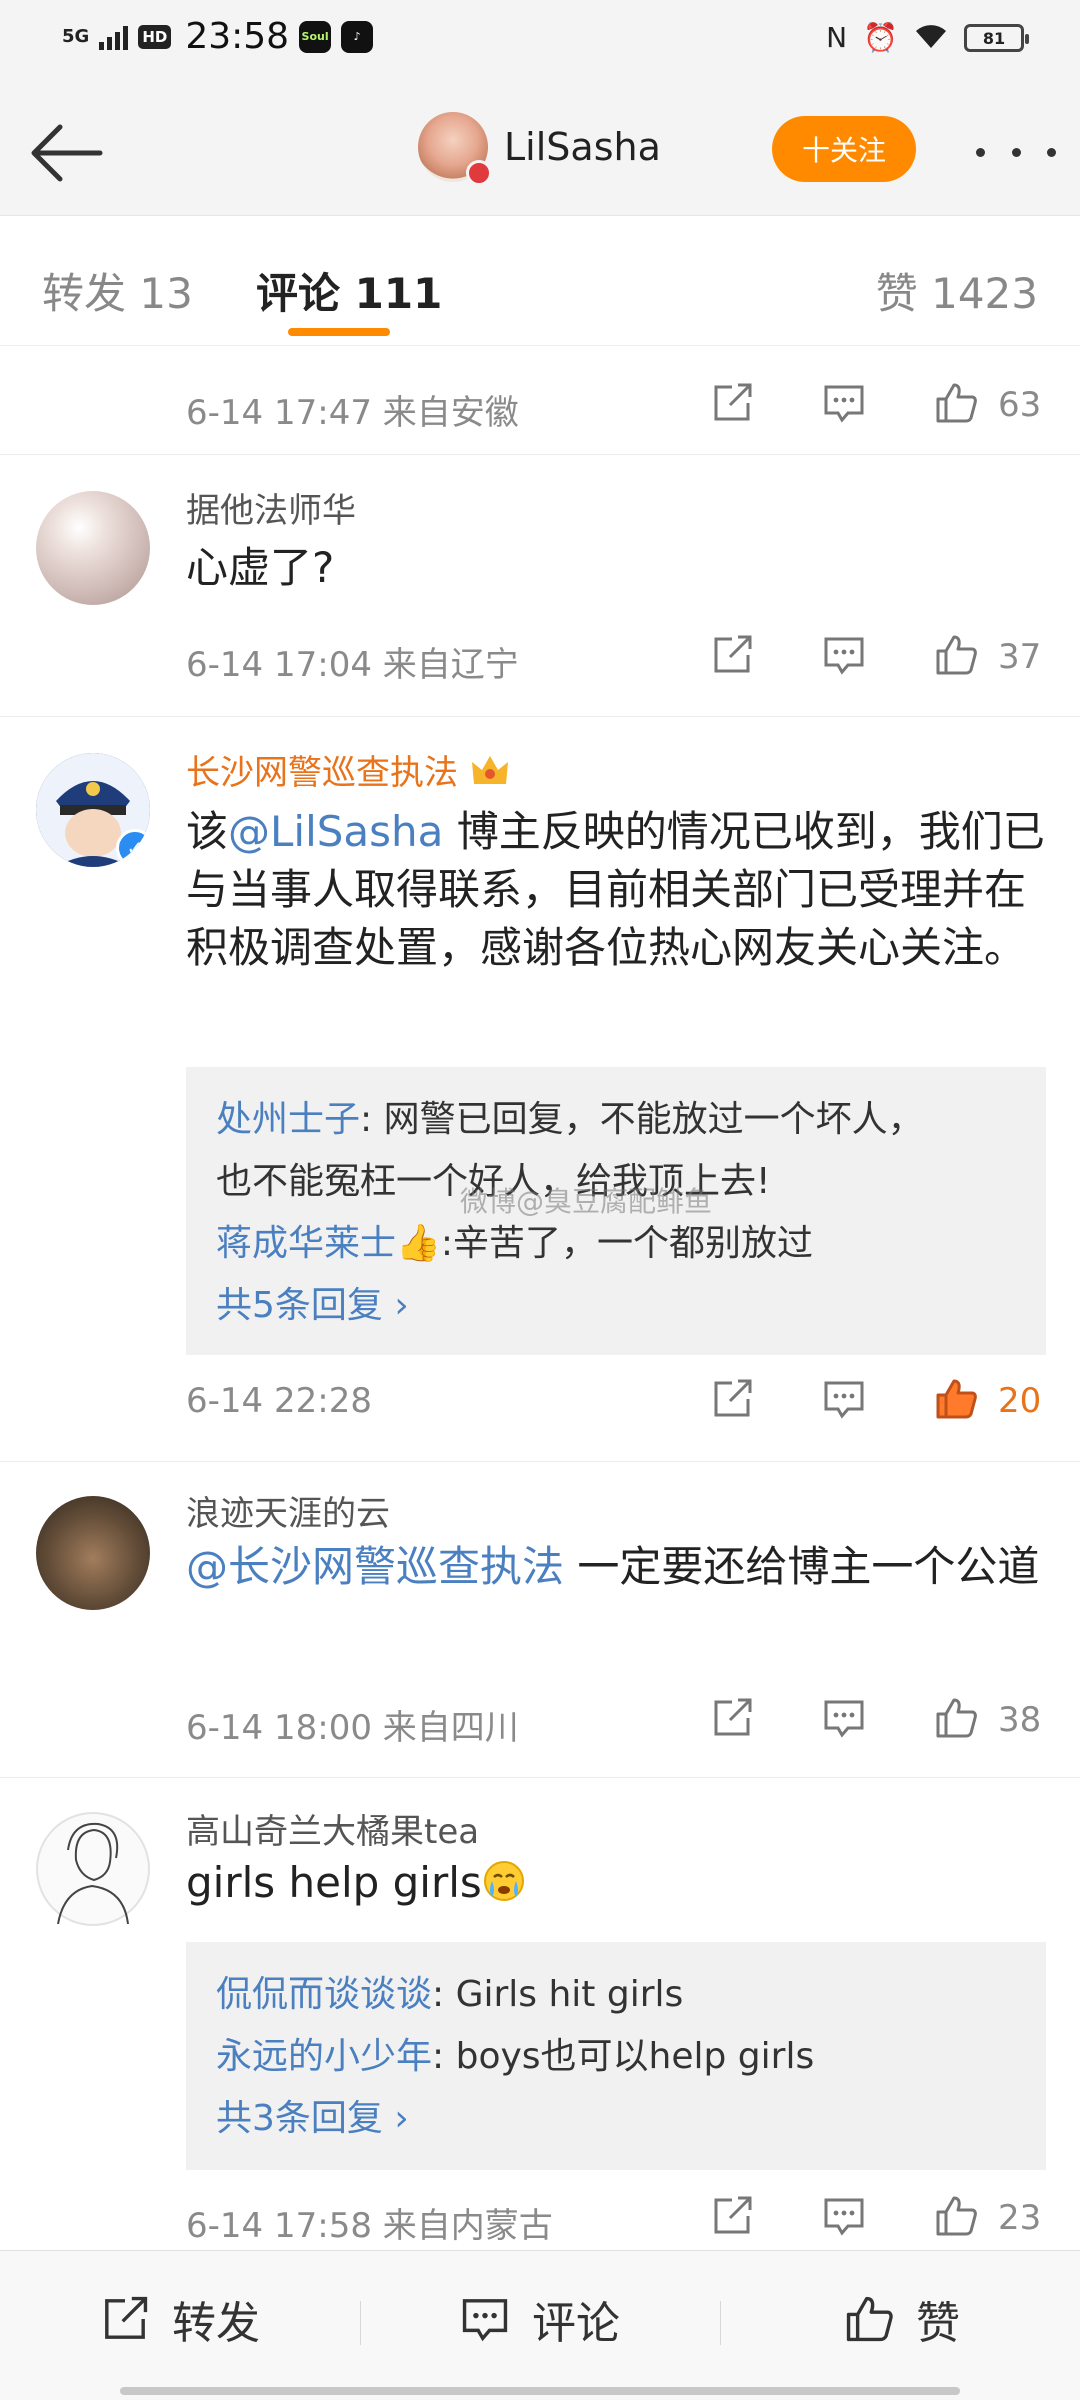 Image resolution: width=1080 pixels, height=2400 pixels. Describe the element at coordinates (288, 1119) in the screenshot. I see `reply-username: 处州士子` at that location.